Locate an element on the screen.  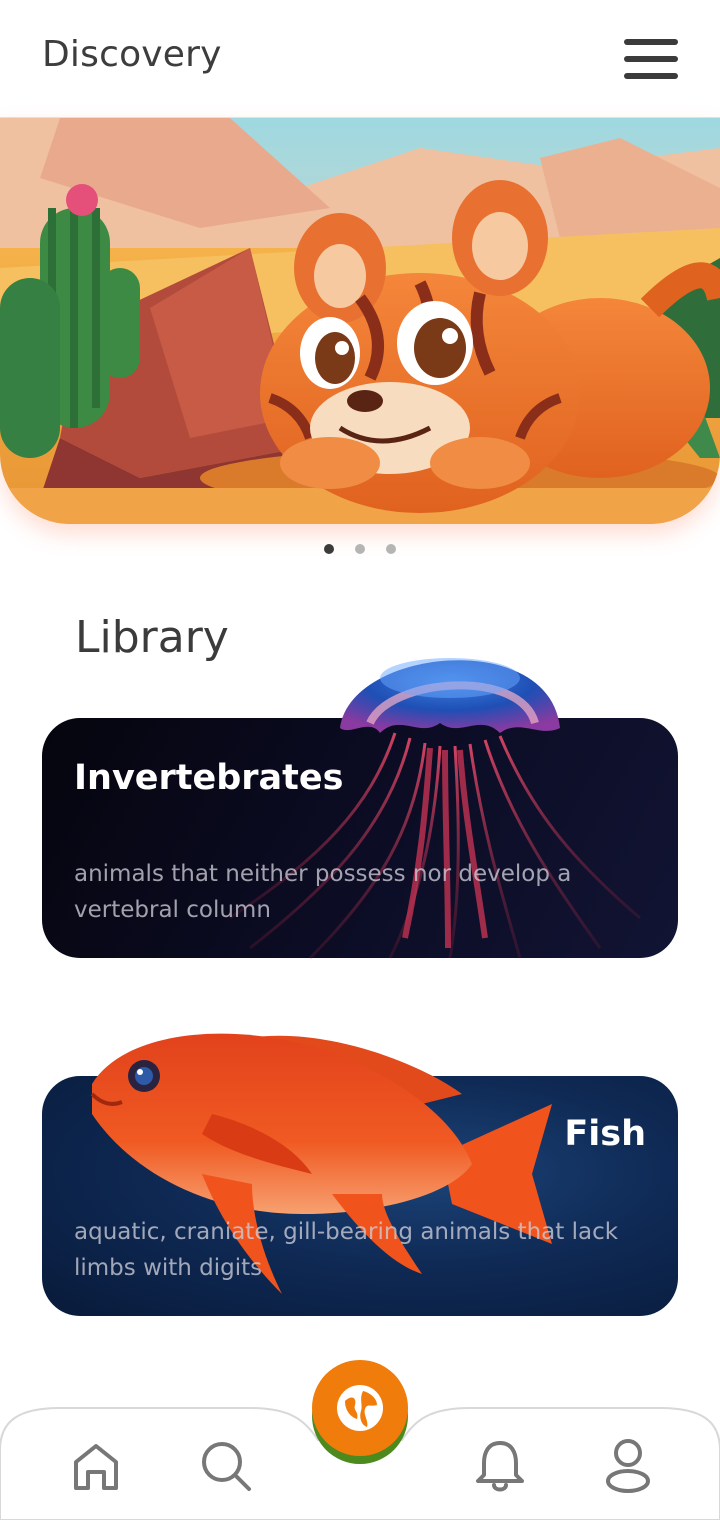
bell-icon is located at coordinates (500, 1466).